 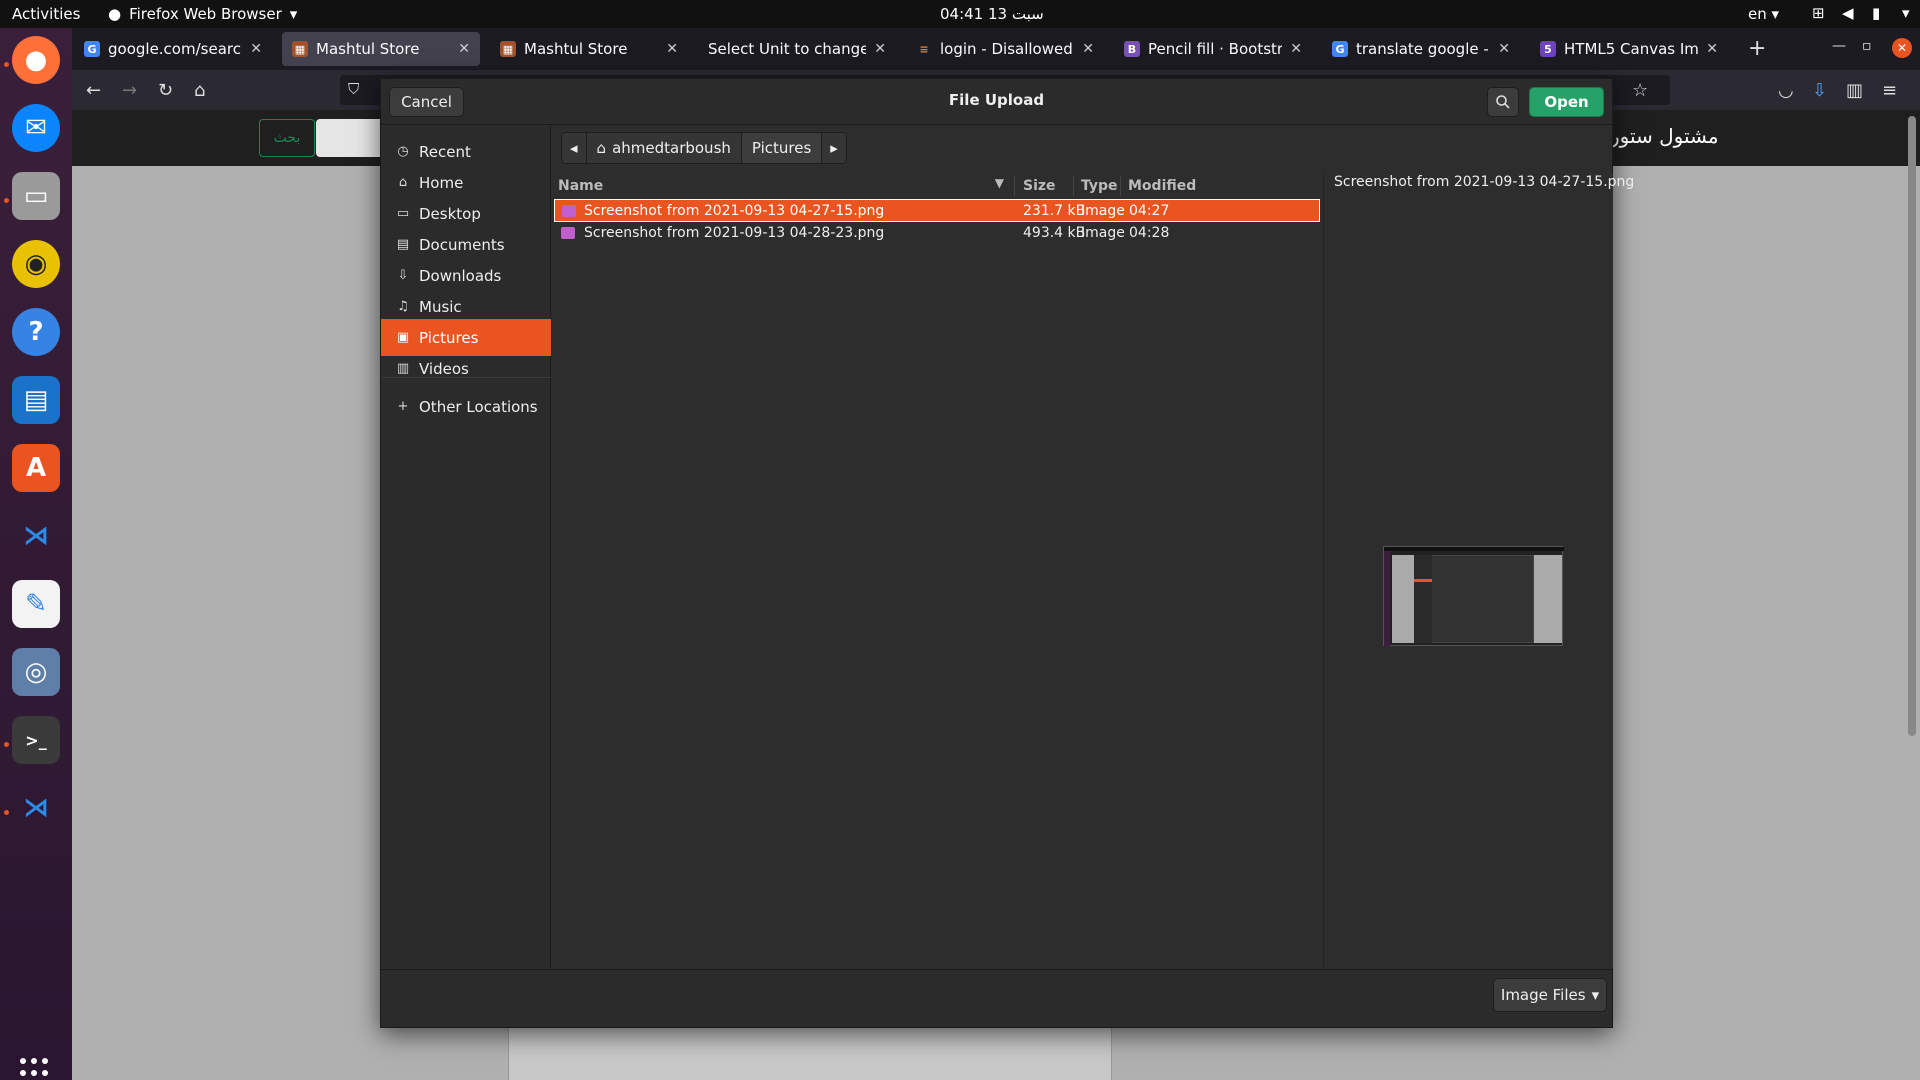 What do you see at coordinates (36, 128) in the screenshot?
I see `thunderbird-icon: ✉` at bounding box center [36, 128].